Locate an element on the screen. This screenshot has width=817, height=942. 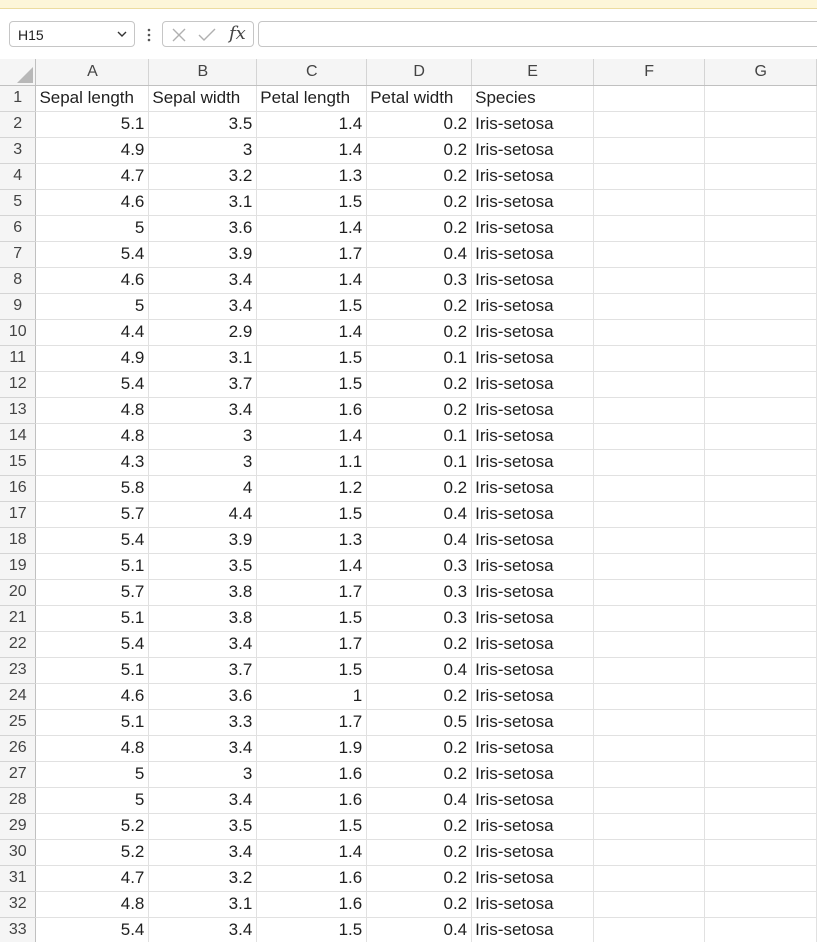
row-header: 24 is located at coordinates (18, 696).